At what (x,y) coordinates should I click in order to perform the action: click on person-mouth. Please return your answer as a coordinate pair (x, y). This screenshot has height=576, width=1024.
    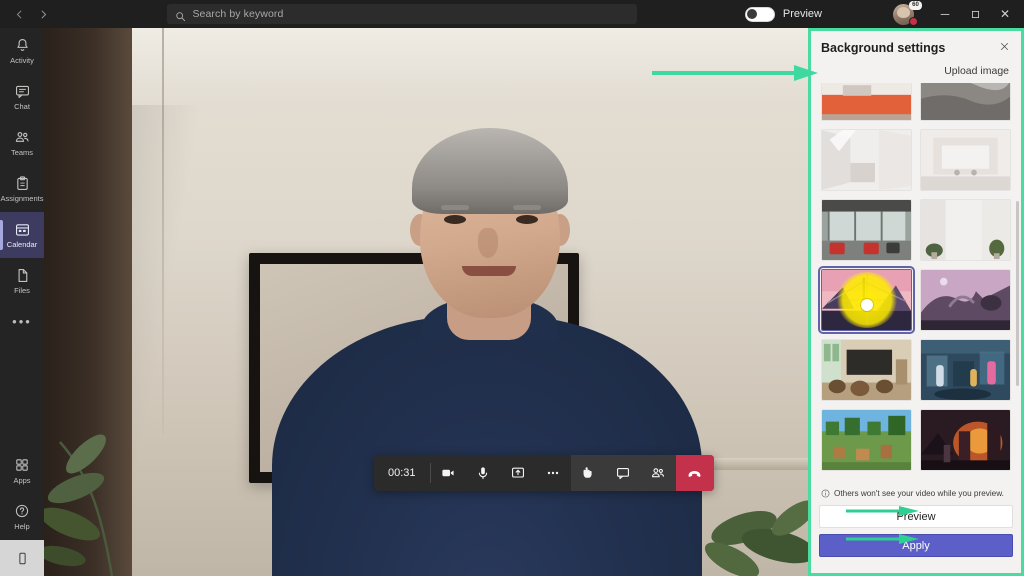
    Looking at the image, I should click on (489, 271).